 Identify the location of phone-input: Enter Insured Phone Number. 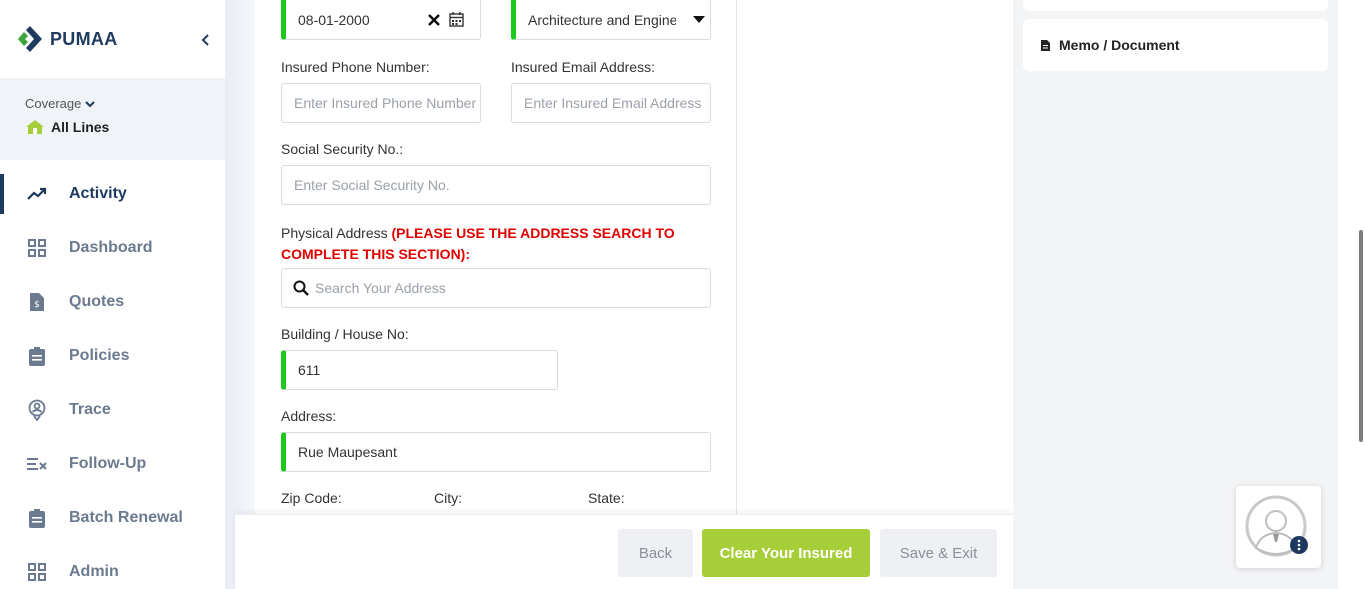
(381, 103).